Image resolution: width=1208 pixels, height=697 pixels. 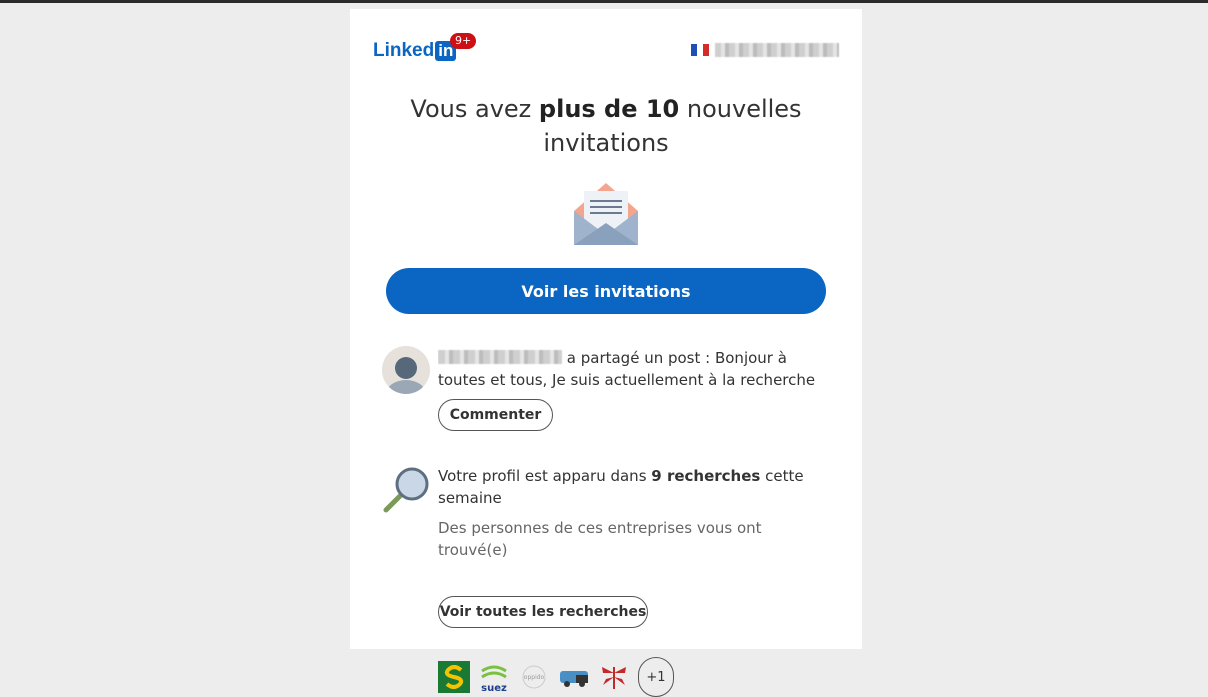 I want to click on user-locale, so click(x=765, y=50).